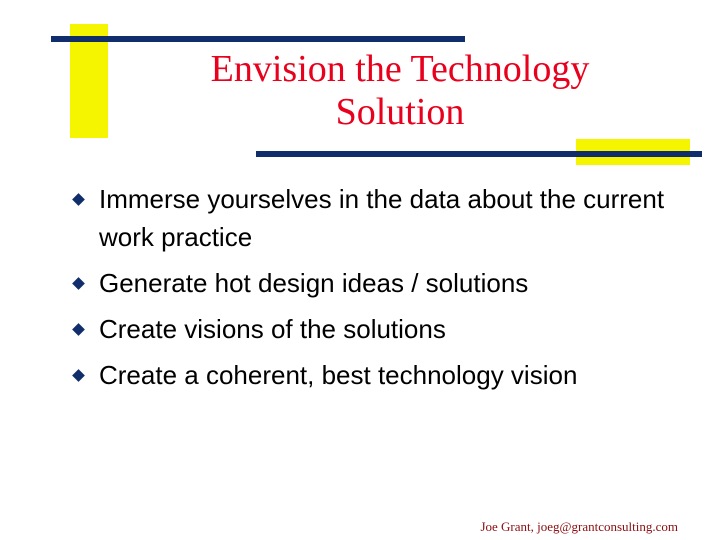  What do you see at coordinates (272, 329) in the screenshot?
I see `bullet-text: Create visions of the solutions` at bounding box center [272, 329].